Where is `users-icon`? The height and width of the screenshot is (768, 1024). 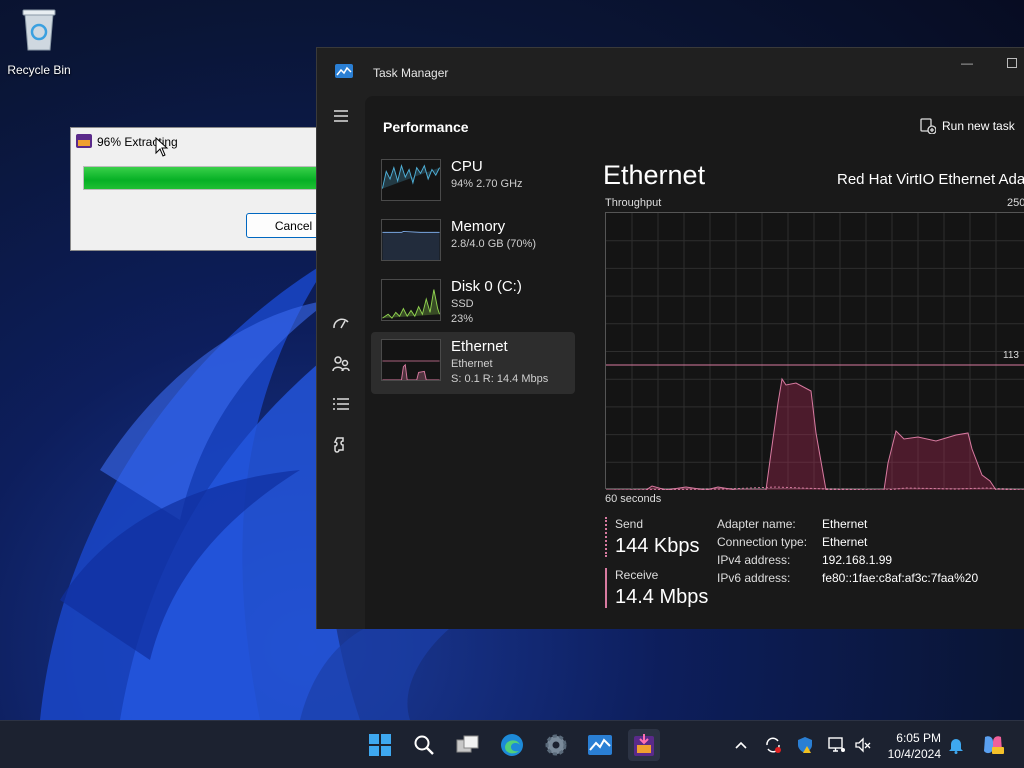 users-icon is located at coordinates (341, 364).